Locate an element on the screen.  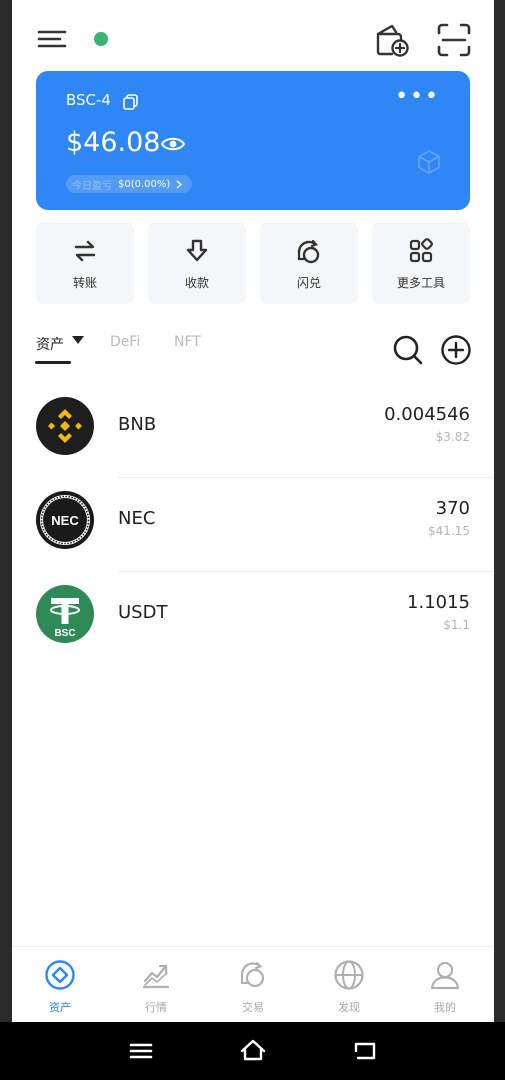
nec-logo-icon: NEC is located at coordinates (65, 520).